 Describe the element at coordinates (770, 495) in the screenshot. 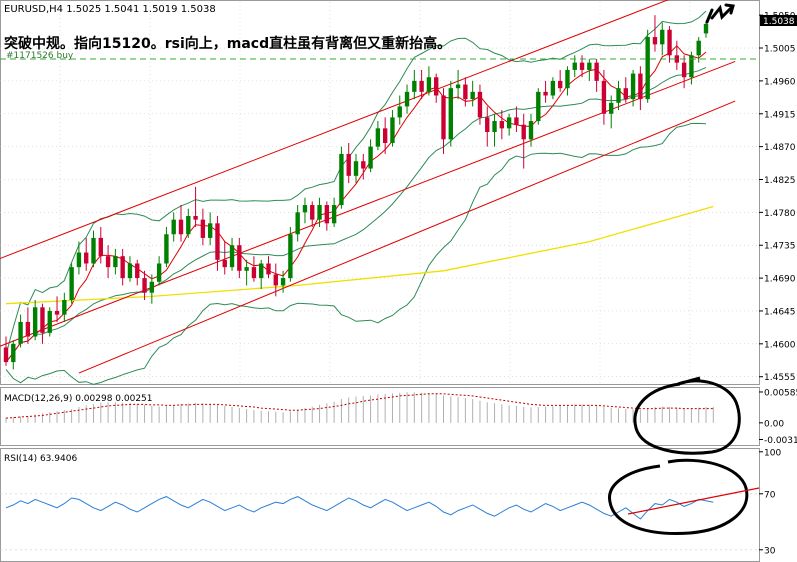

I see `rsi-tick-label: 70` at that location.